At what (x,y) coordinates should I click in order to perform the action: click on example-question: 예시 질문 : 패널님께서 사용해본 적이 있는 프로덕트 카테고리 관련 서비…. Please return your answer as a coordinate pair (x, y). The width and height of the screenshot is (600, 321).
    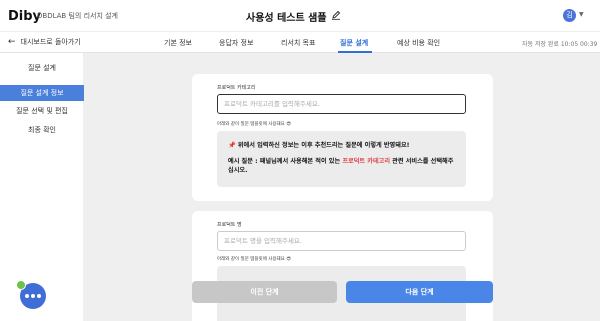
    Looking at the image, I should click on (343, 166).